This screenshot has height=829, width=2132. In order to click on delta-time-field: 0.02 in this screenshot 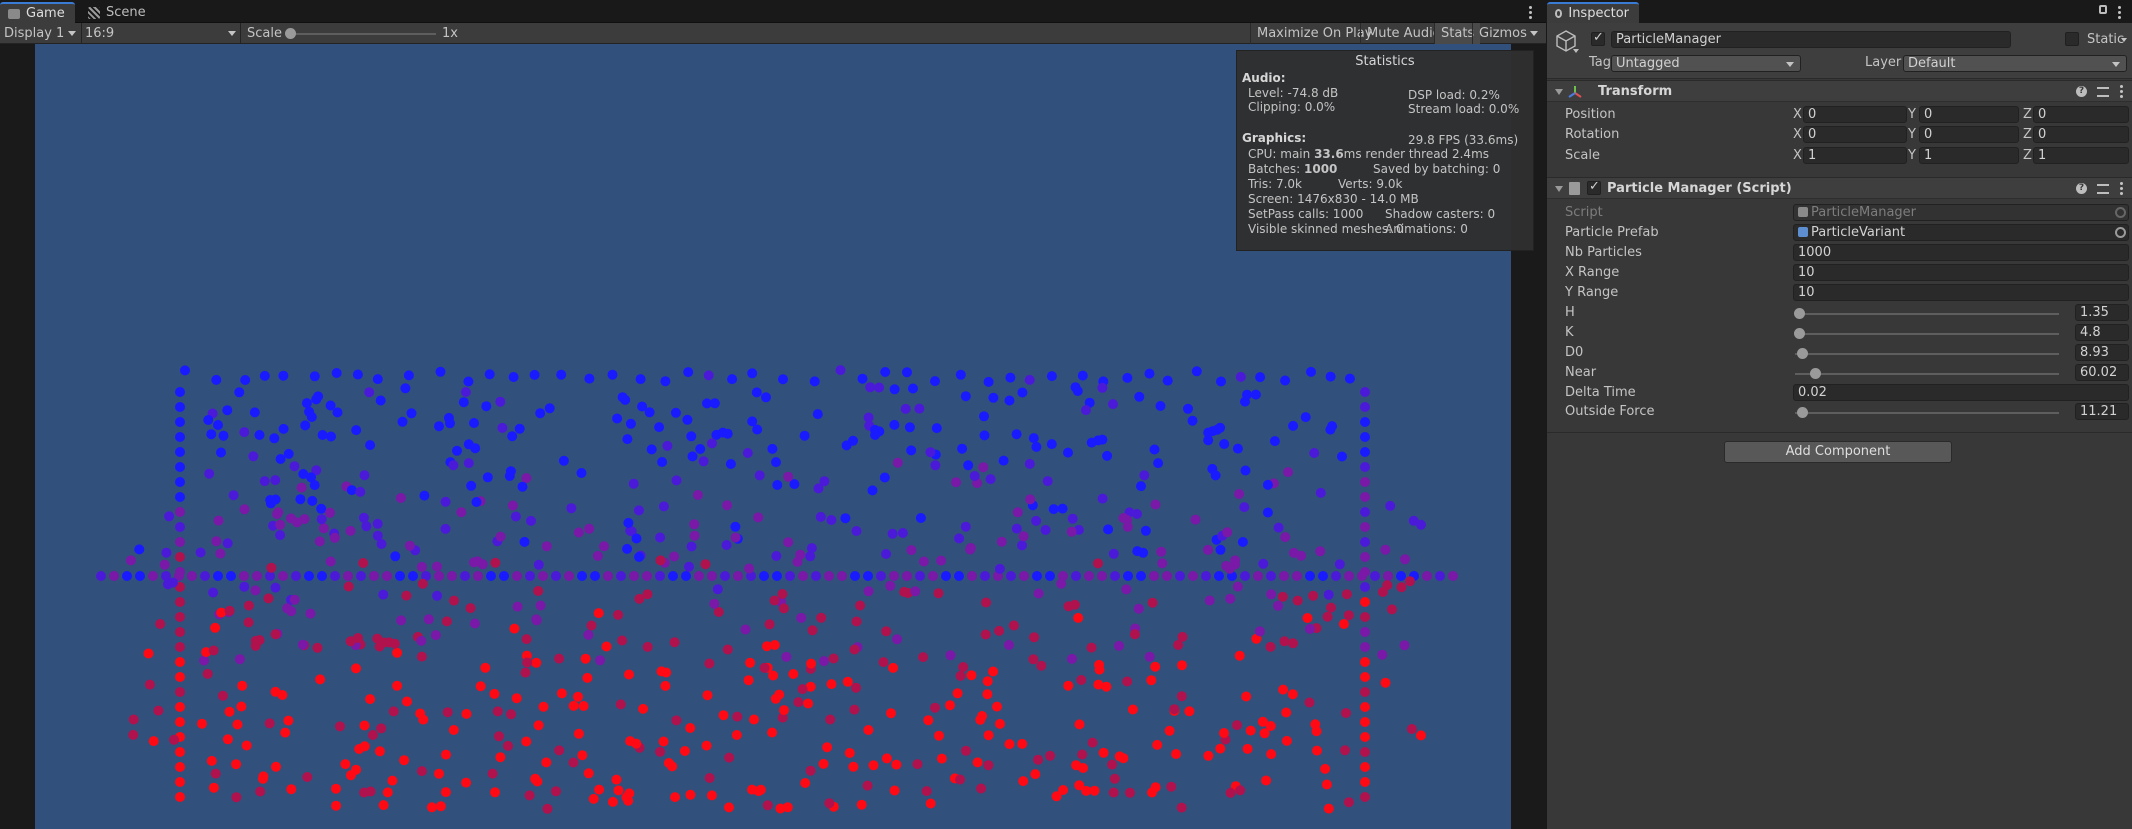, I will do `click(1961, 392)`.